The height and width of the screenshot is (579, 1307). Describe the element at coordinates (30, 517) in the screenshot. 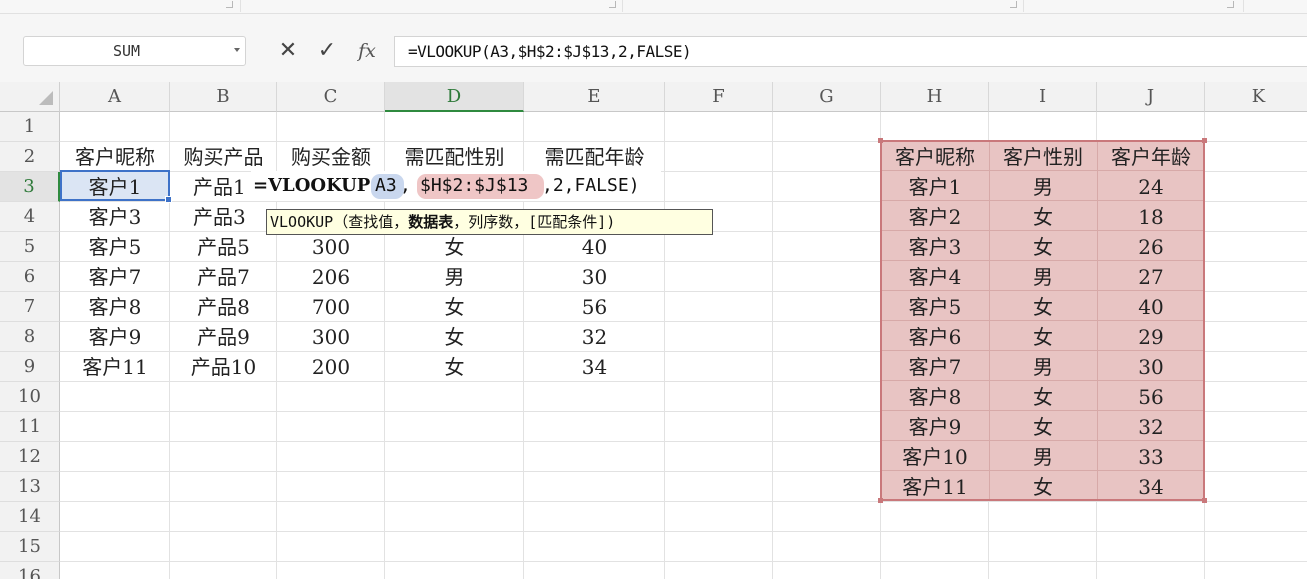

I see `row-header-14: 14` at that location.